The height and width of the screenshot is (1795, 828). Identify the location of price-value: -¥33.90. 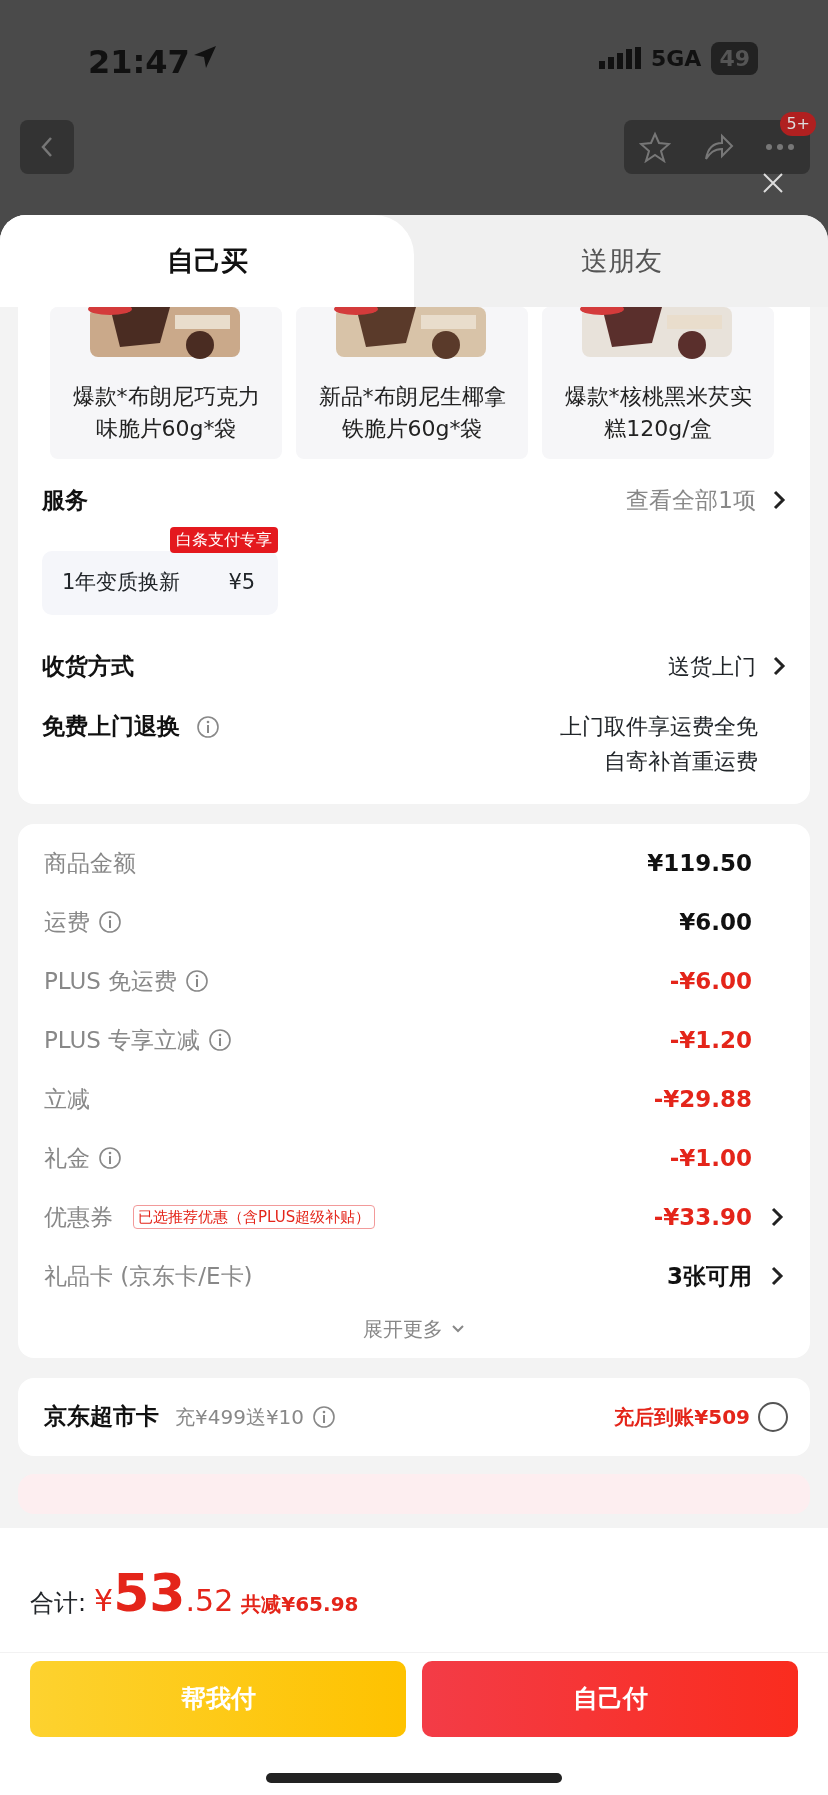
(702, 1217).